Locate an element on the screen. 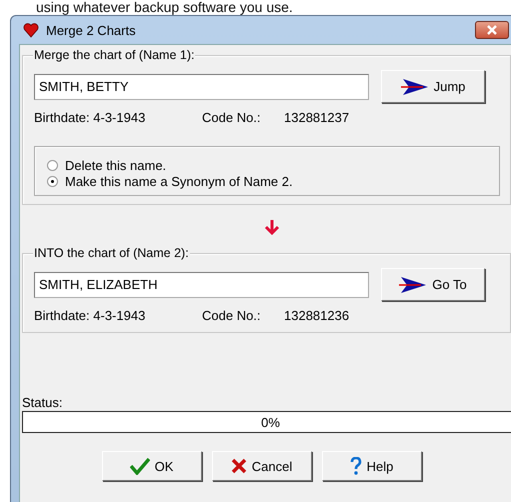 This screenshot has height=502, width=511. help-button: Help is located at coordinates (372, 466).